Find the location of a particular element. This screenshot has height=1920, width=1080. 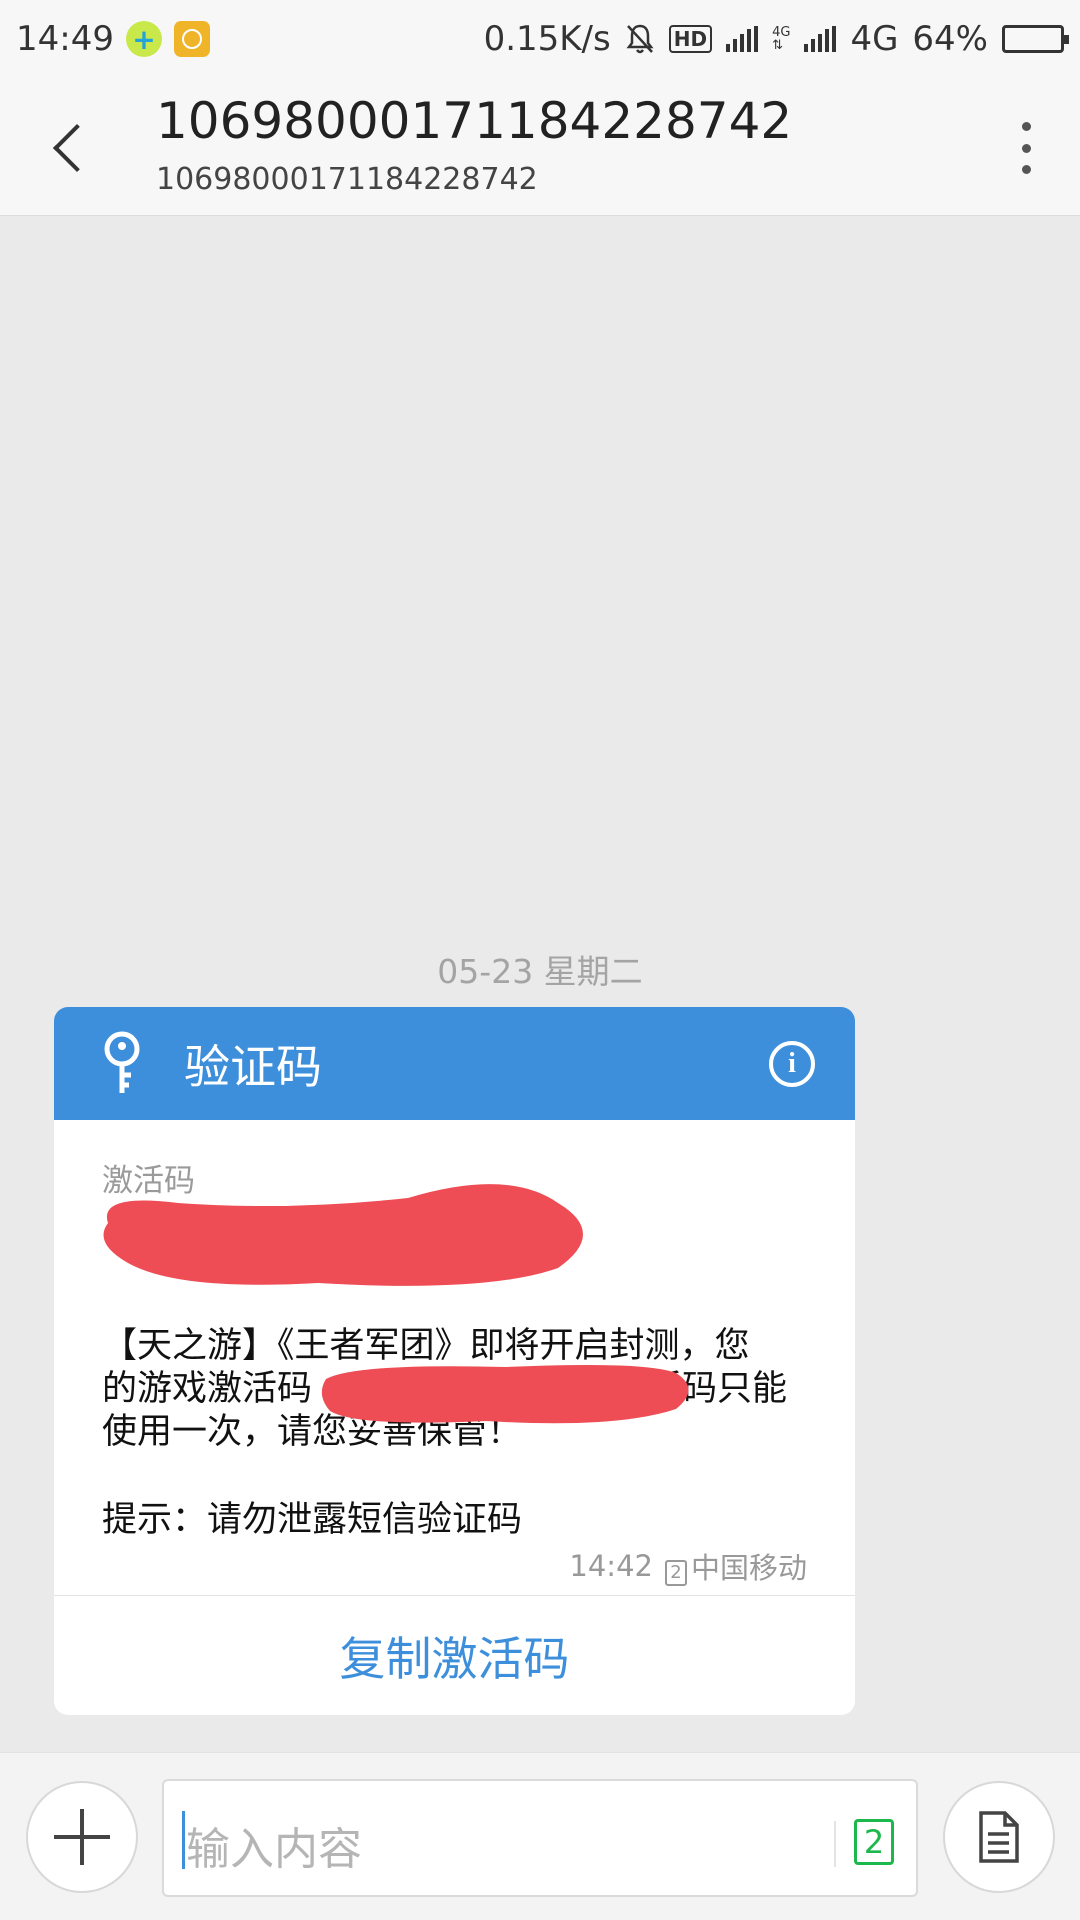

bell-muted-icon is located at coordinates (640, 39).